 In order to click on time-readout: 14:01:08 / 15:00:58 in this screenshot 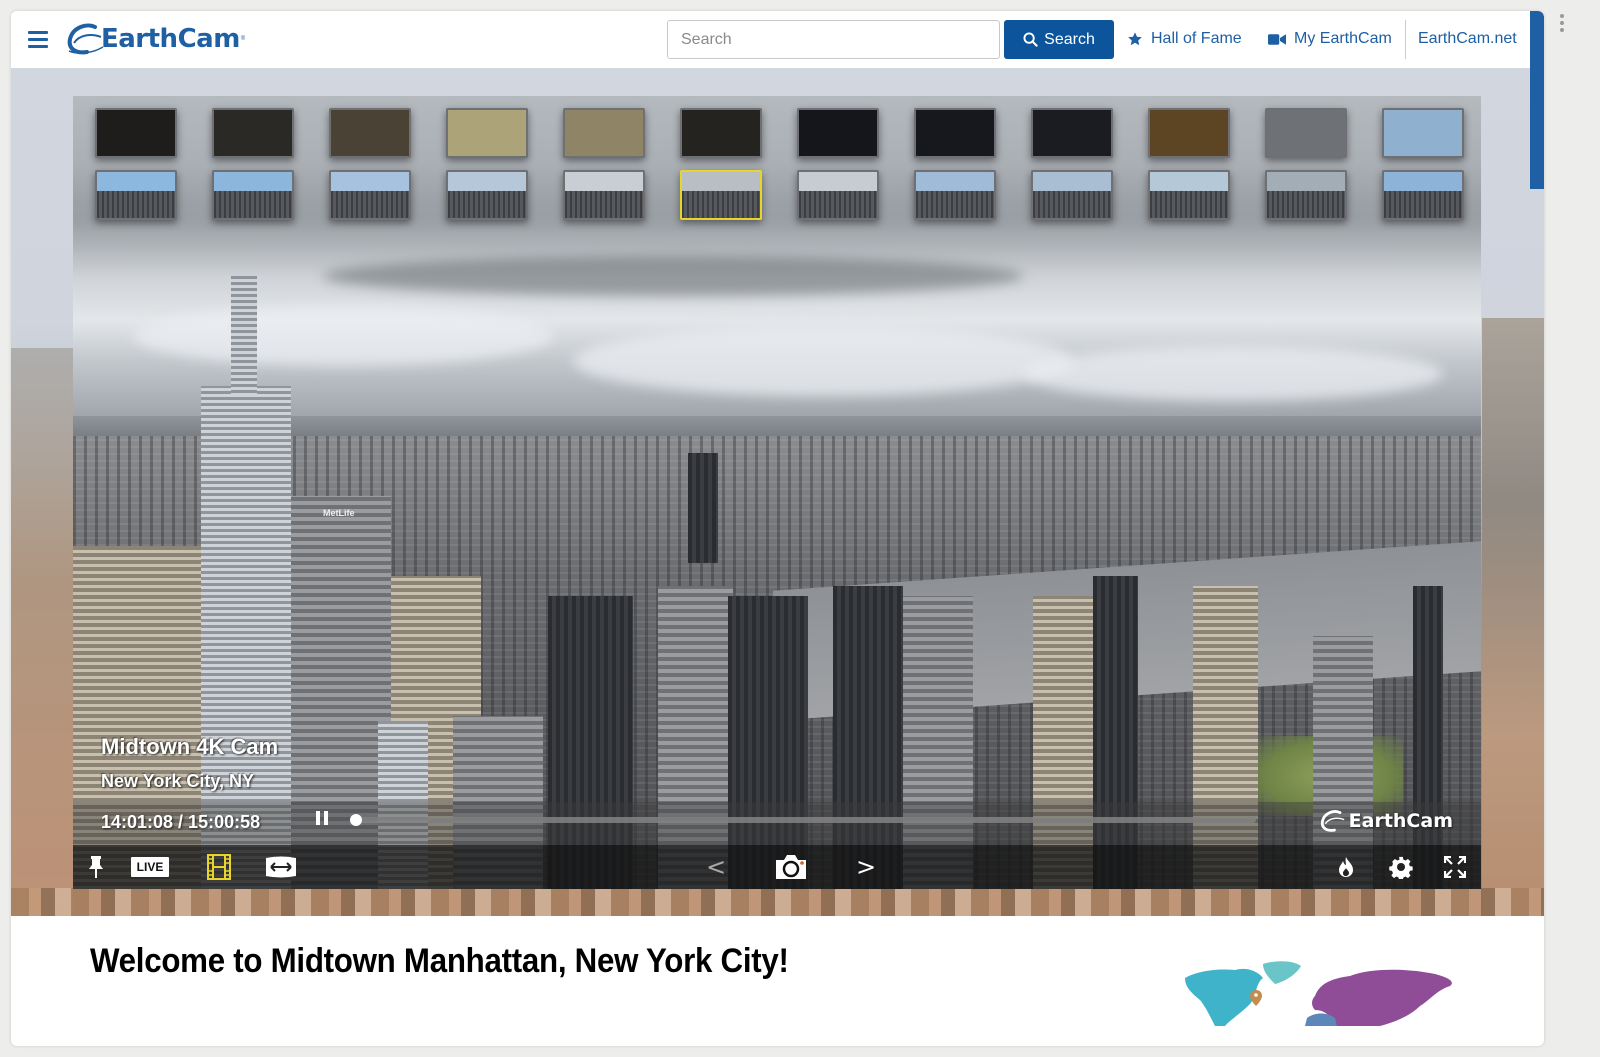, I will do `click(181, 822)`.